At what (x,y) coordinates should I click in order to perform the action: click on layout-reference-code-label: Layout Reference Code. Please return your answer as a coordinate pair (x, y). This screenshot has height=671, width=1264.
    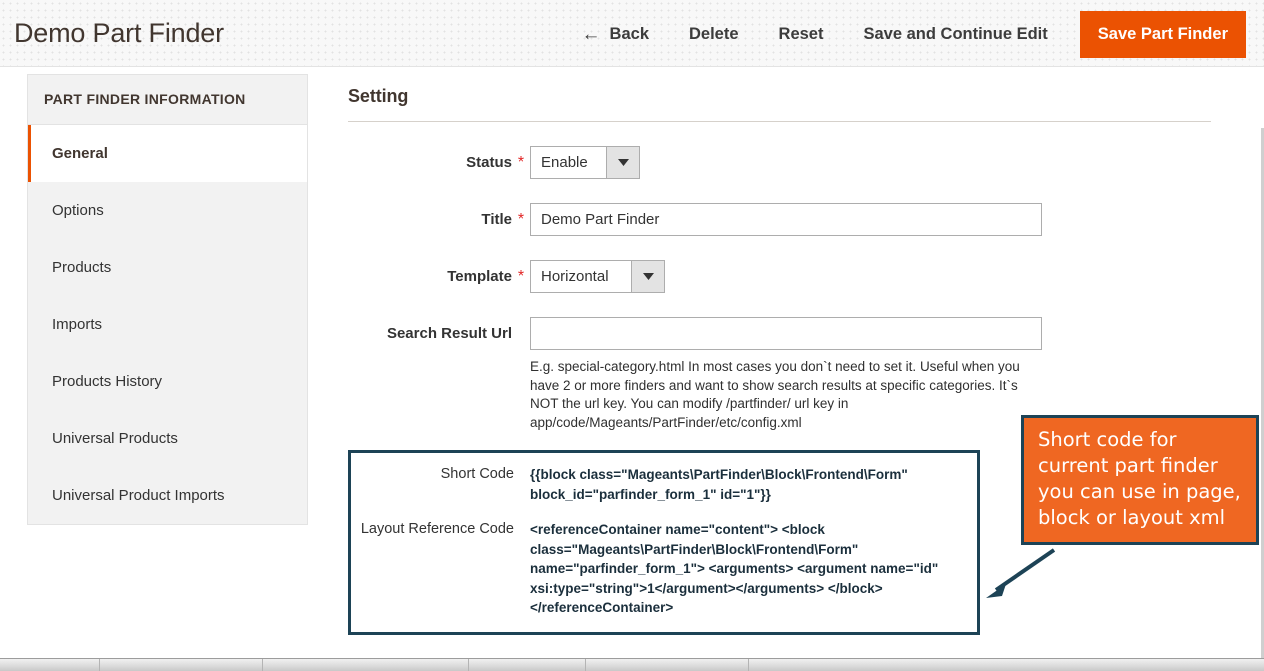
    Looking at the image, I should click on (437, 529).